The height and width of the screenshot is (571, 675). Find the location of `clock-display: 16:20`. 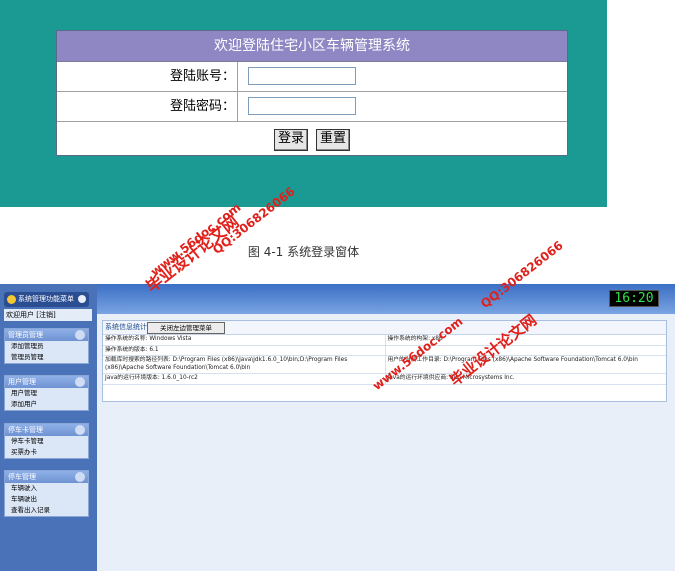

clock-display: 16:20 is located at coordinates (634, 298).